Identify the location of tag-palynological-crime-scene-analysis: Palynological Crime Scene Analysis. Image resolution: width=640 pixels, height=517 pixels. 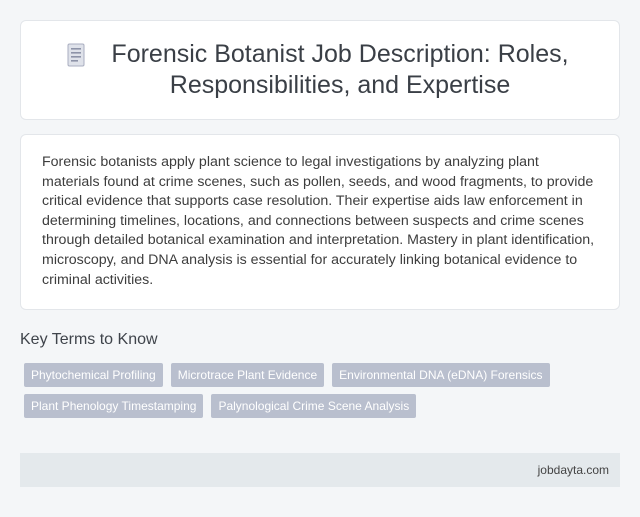
(314, 406).